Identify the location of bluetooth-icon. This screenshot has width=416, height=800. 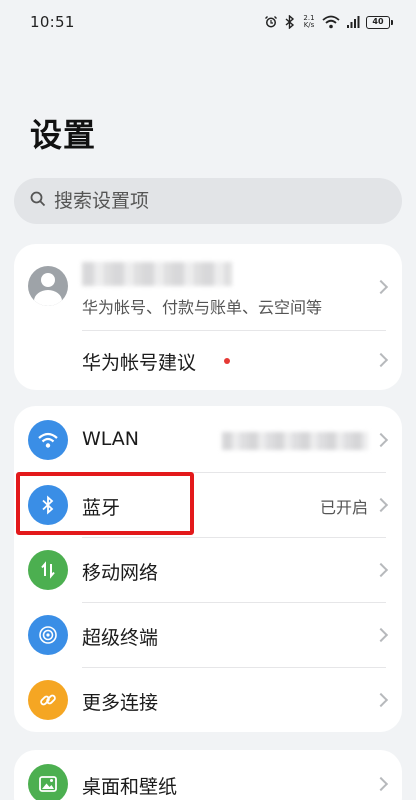
(290, 22).